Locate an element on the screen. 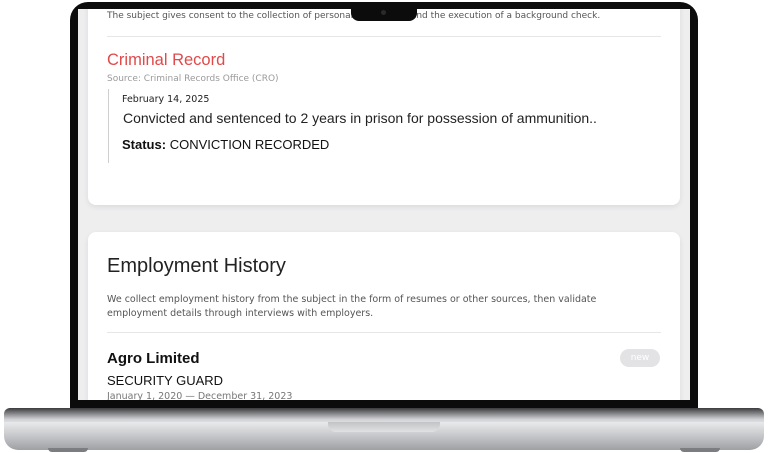  camera-icon is located at coordinates (383, 12).